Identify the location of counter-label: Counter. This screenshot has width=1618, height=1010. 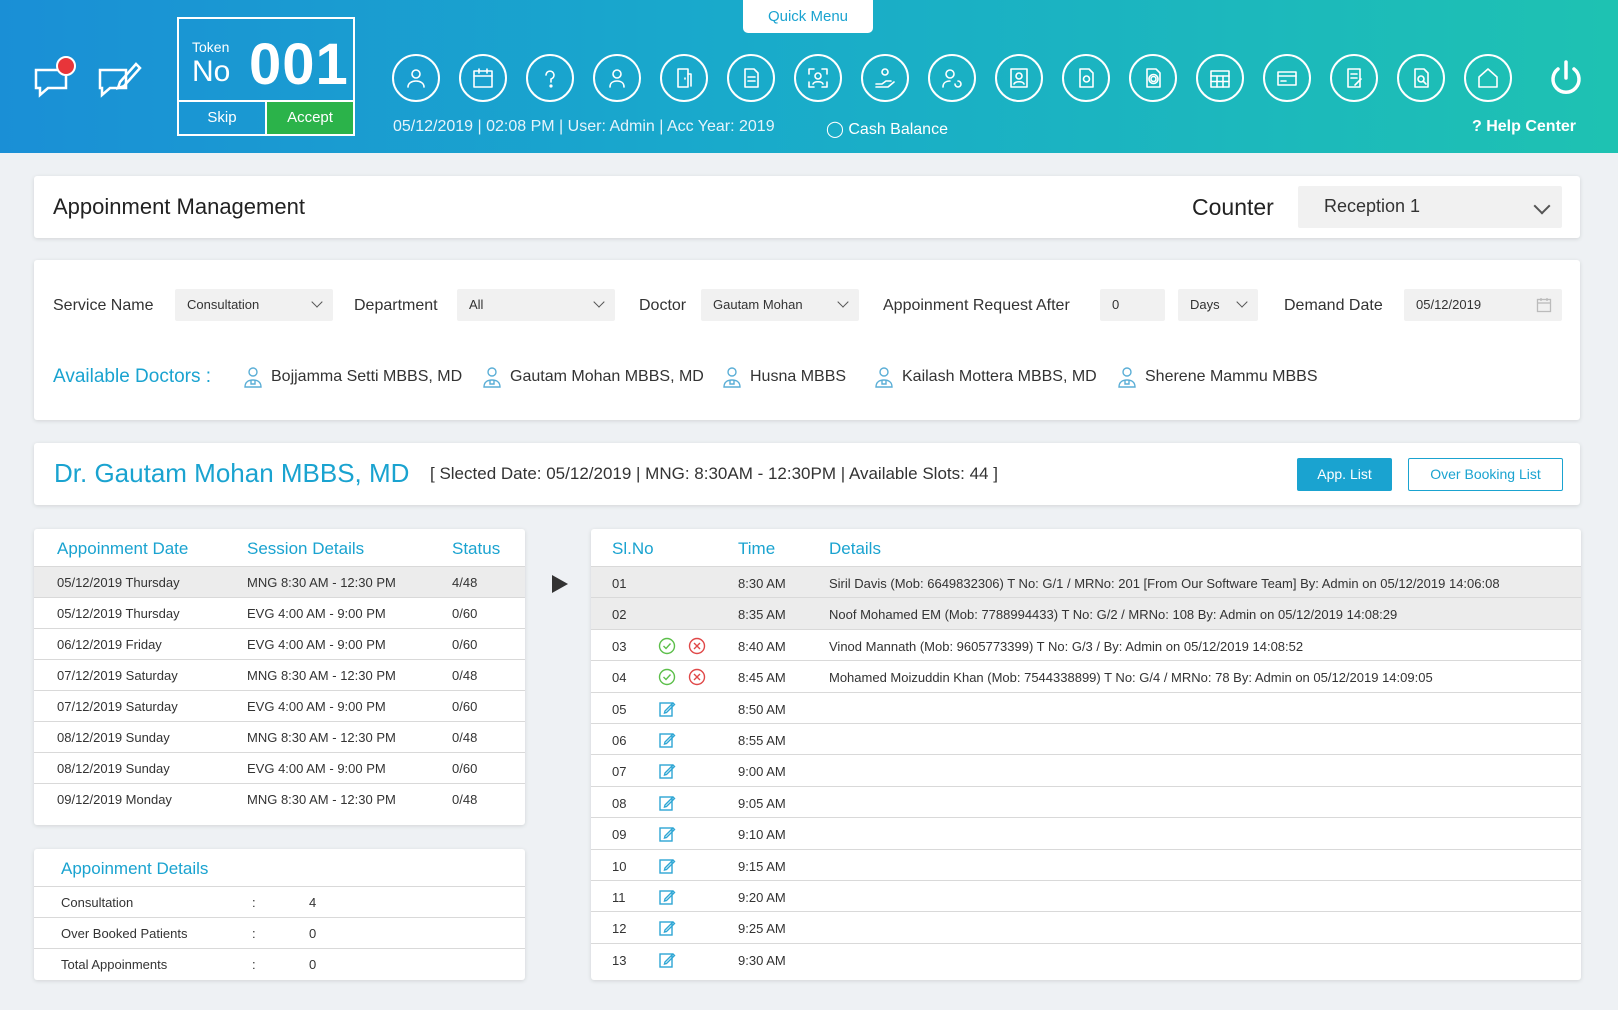
(1233, 207).